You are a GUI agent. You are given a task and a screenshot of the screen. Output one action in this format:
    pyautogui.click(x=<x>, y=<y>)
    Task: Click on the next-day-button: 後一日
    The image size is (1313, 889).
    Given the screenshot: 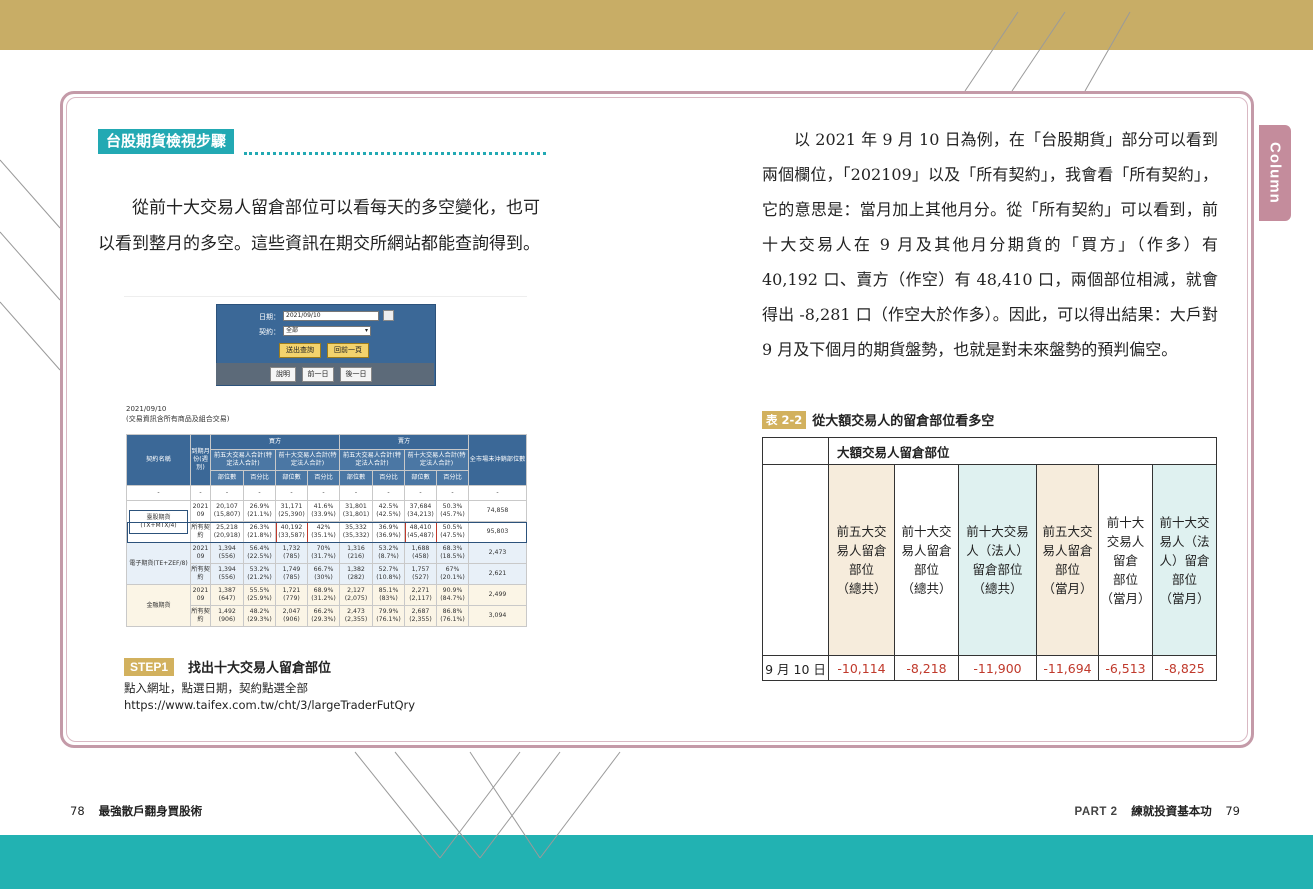 What is the action you would take?
    pyautogui.click(x=356, y=374)
    